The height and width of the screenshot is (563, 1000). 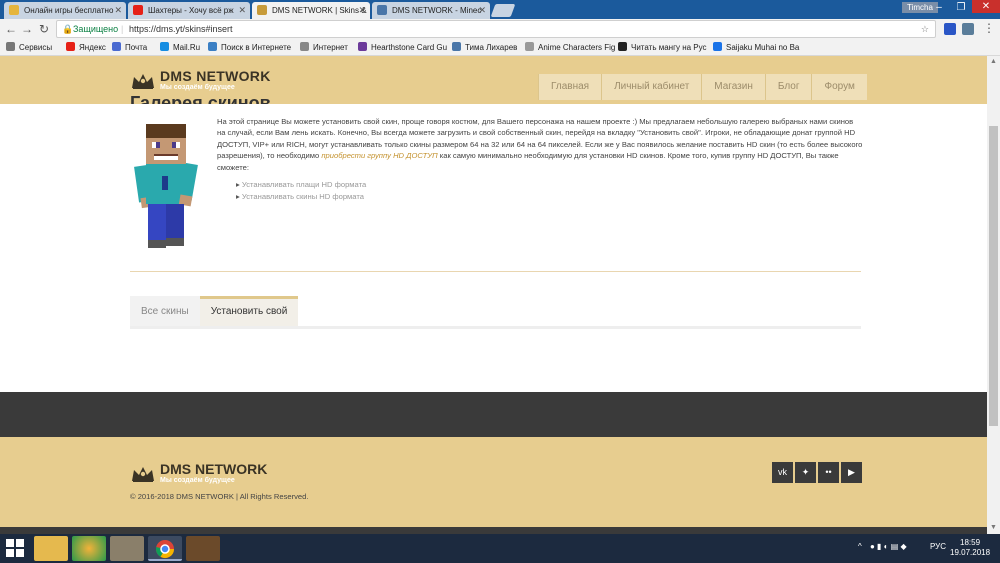 I want to click on nav-home: Главная, so click(x=570, y=87).